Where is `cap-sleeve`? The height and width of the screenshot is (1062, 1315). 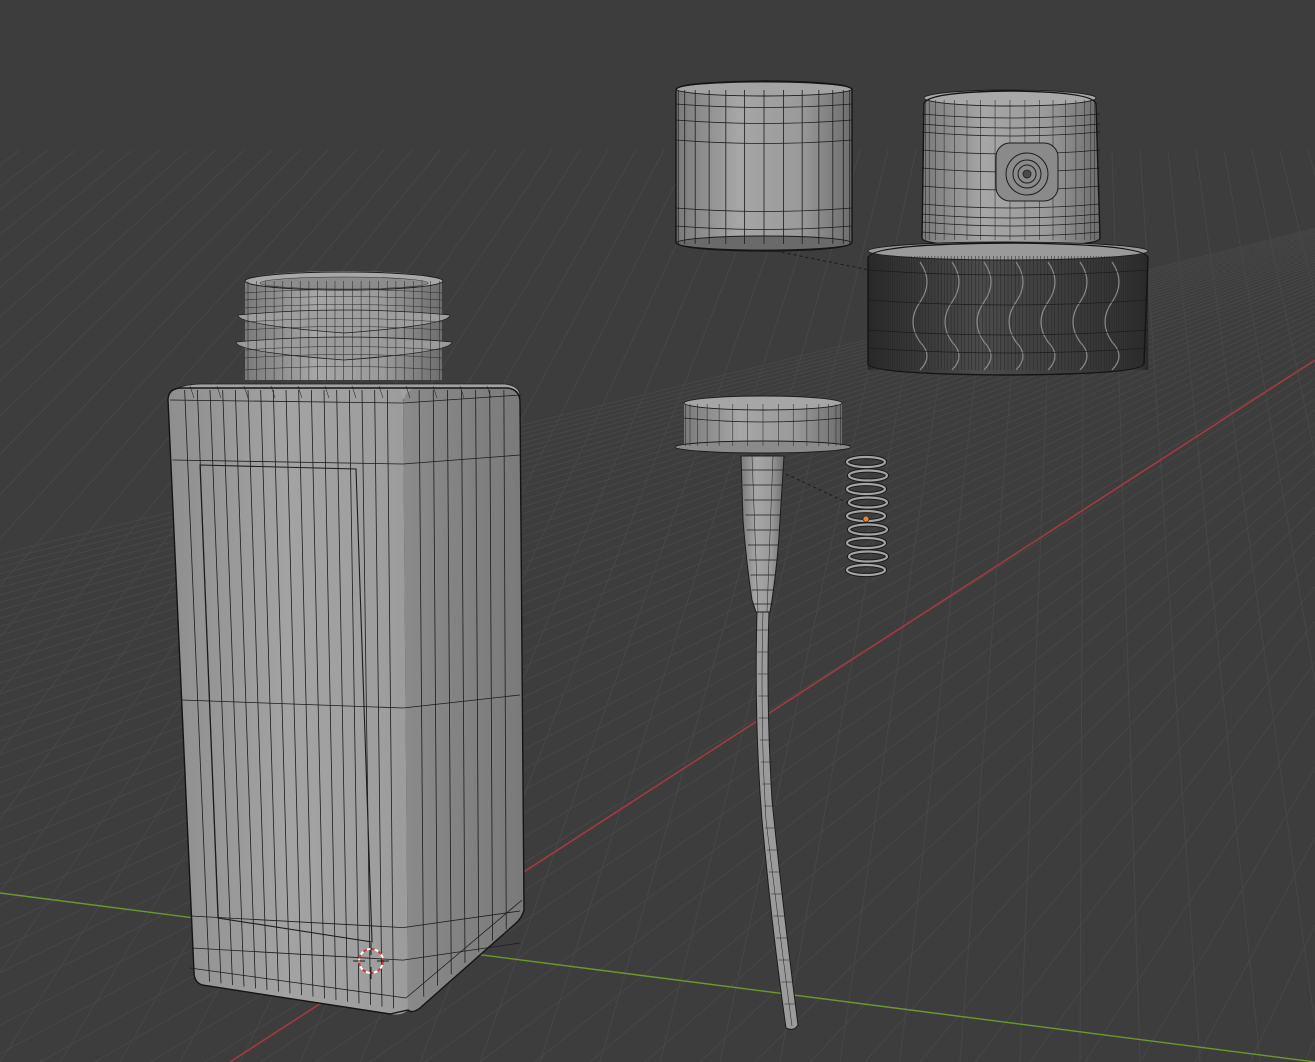
cap-sleeve is located at coordinates (764, 166).